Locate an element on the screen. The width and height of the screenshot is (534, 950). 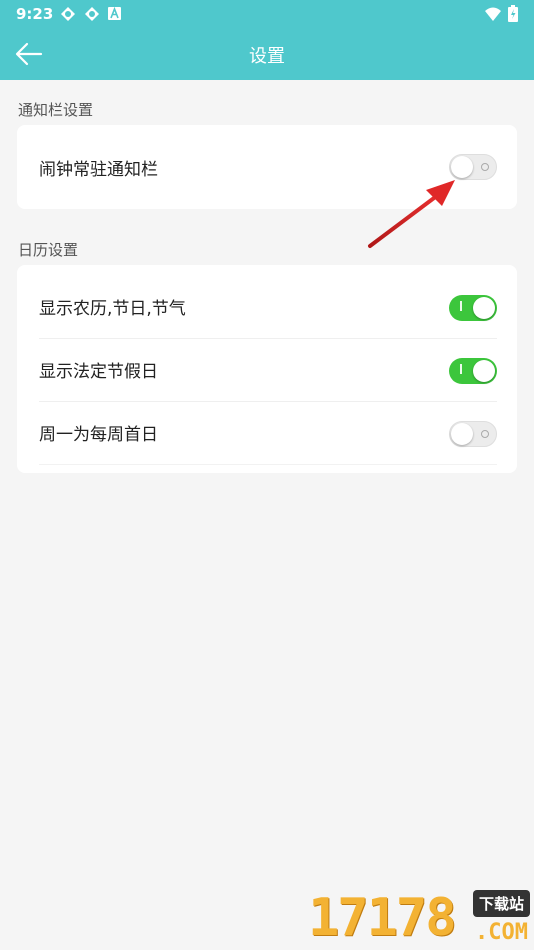
watermark-number: 17178 is located at coordinates (382, 918).